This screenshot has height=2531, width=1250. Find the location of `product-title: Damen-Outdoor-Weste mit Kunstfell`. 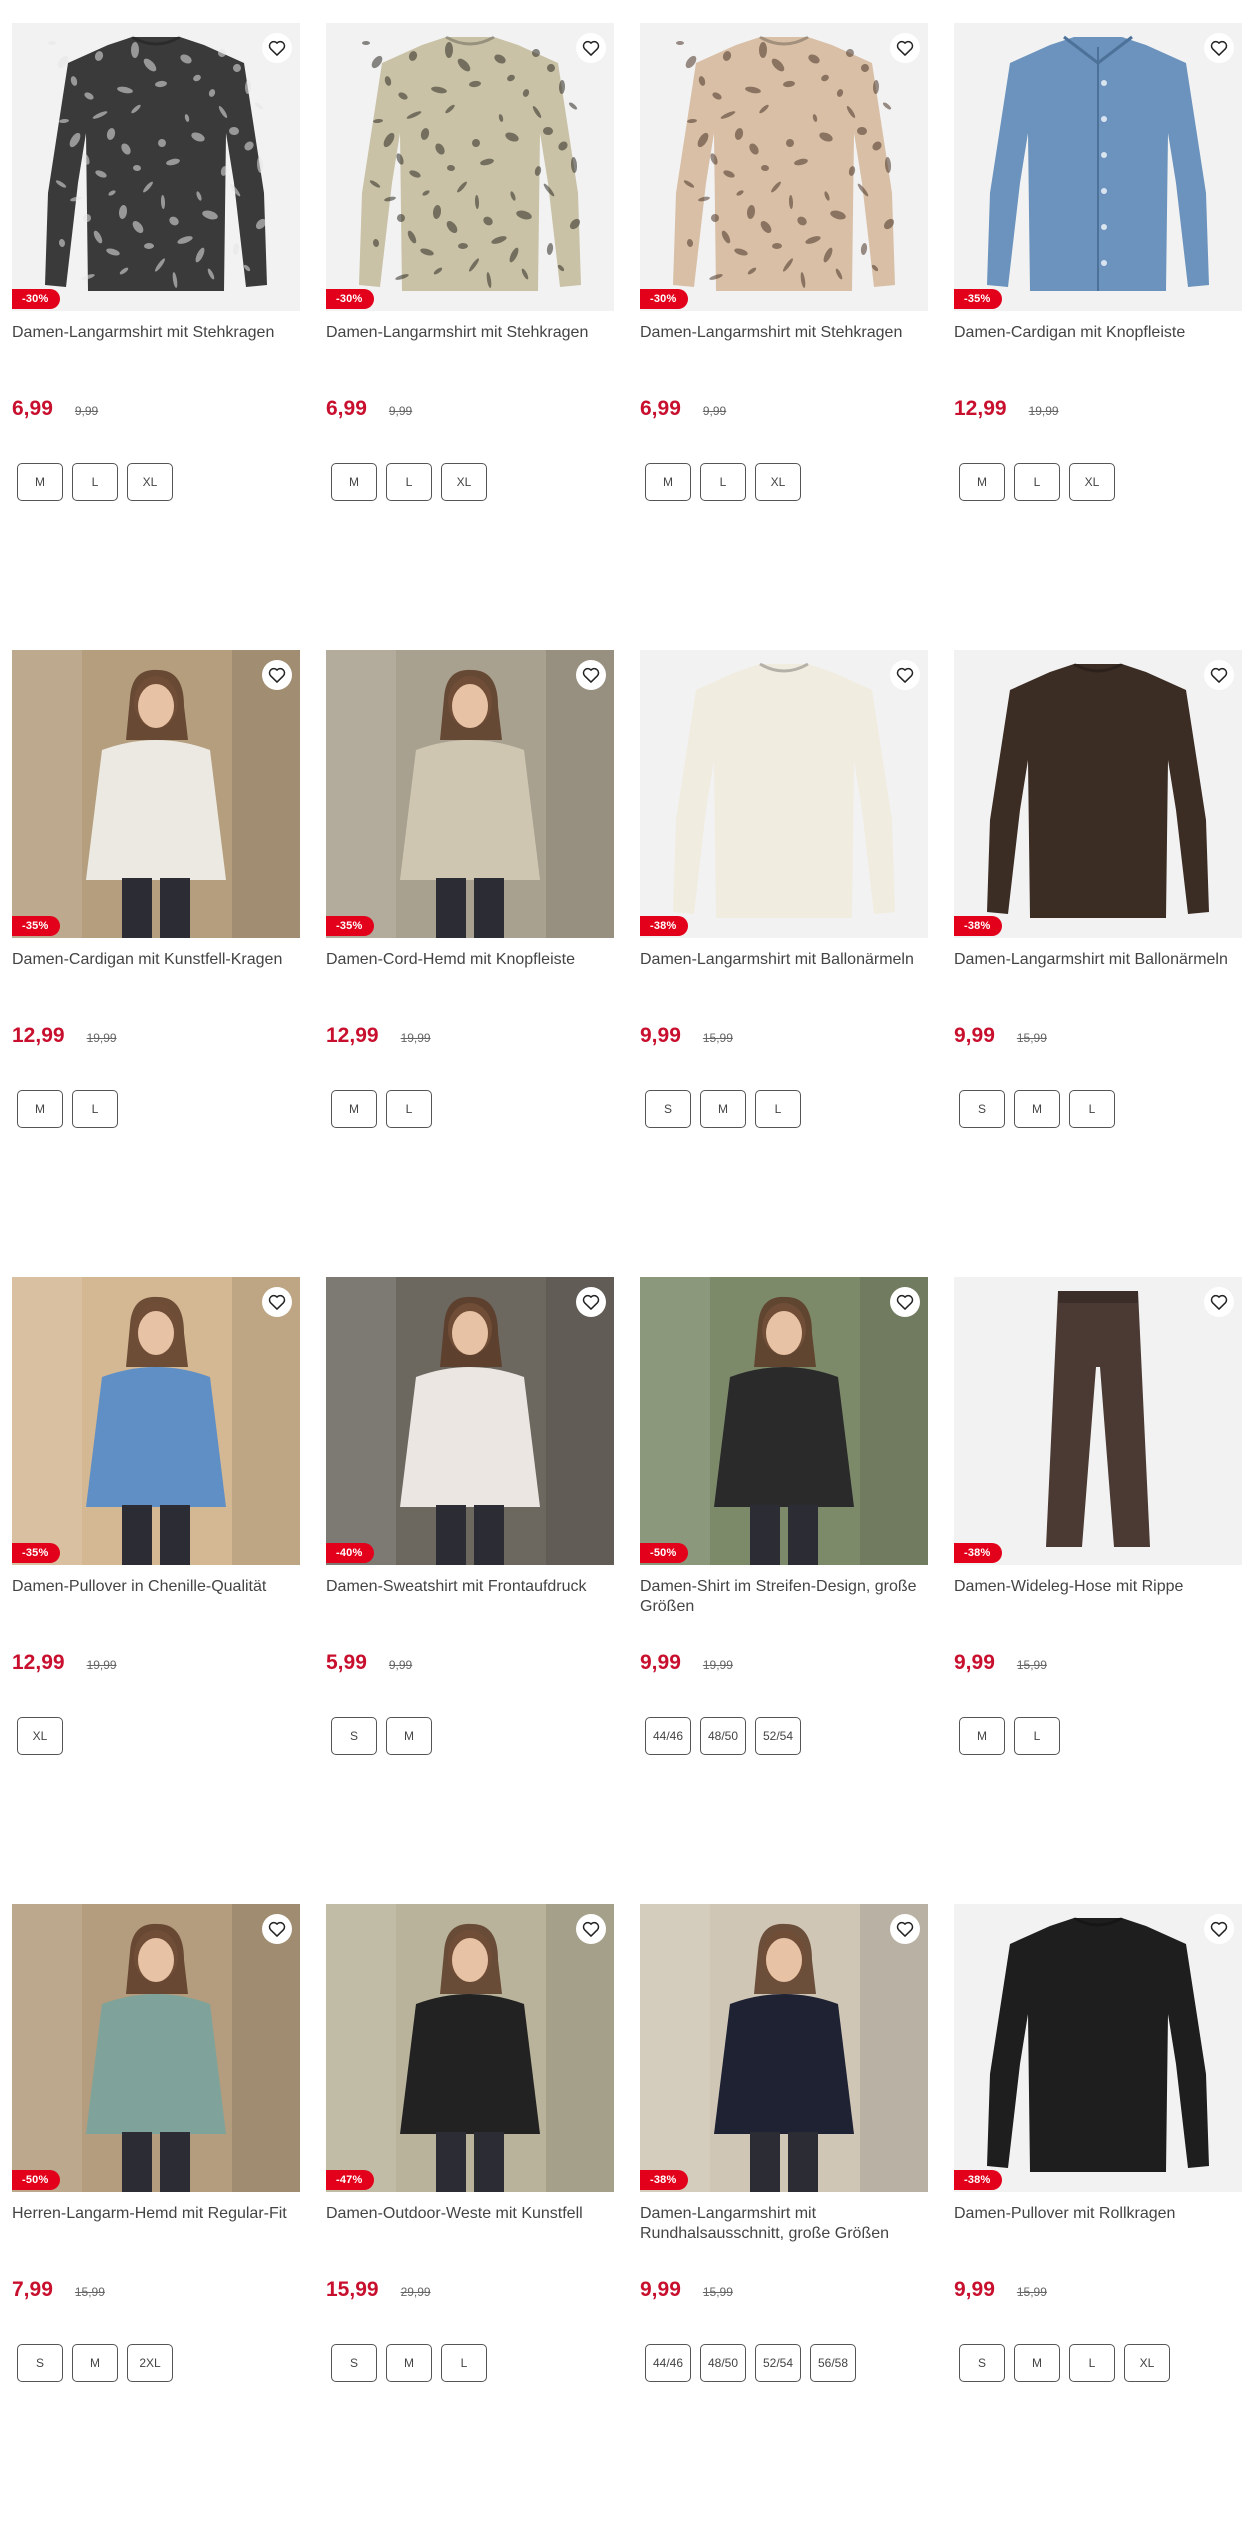

product-title: Damen-Outdoor-Weste mit Kunstfell is located at coordinates (470, 2224).